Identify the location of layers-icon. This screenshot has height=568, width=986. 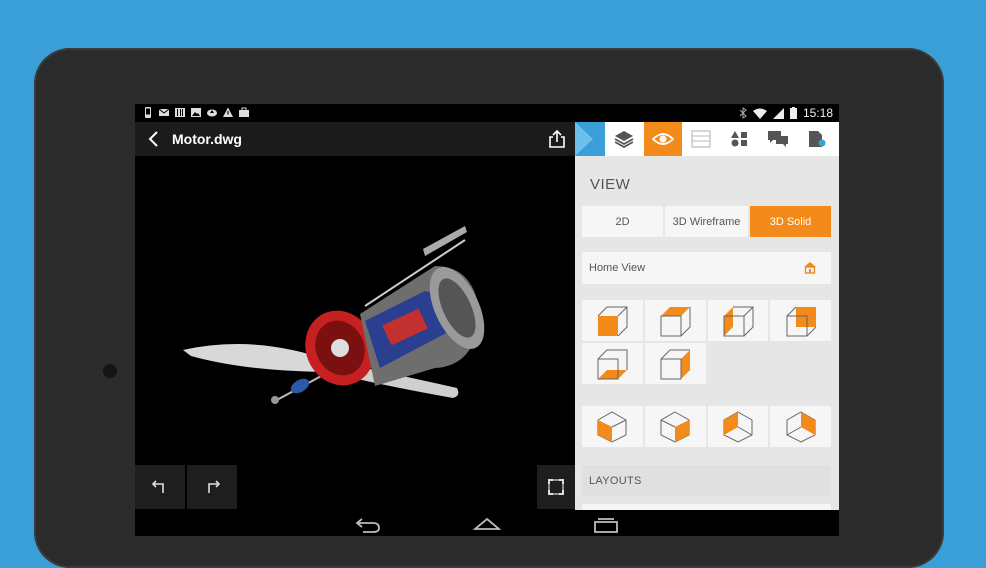
(624, 139).